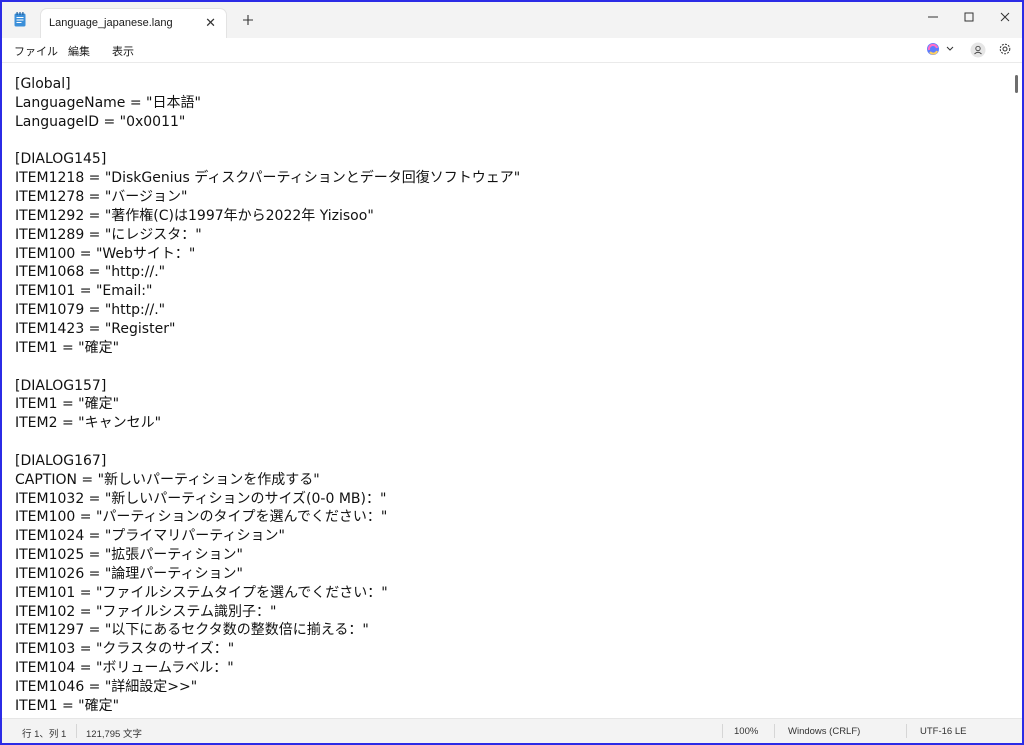  Describe the element at coordinates (20, 19) in the screenshot. I see `notepad-icon` at that location.